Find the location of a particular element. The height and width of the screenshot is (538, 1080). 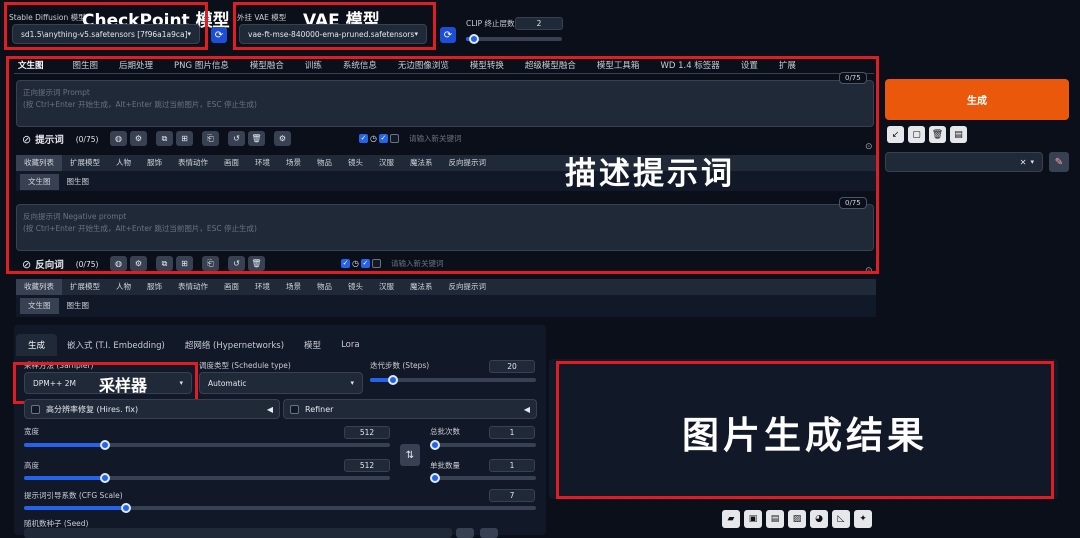

clear-icon: ▢ is located at coordinates (916, 134).